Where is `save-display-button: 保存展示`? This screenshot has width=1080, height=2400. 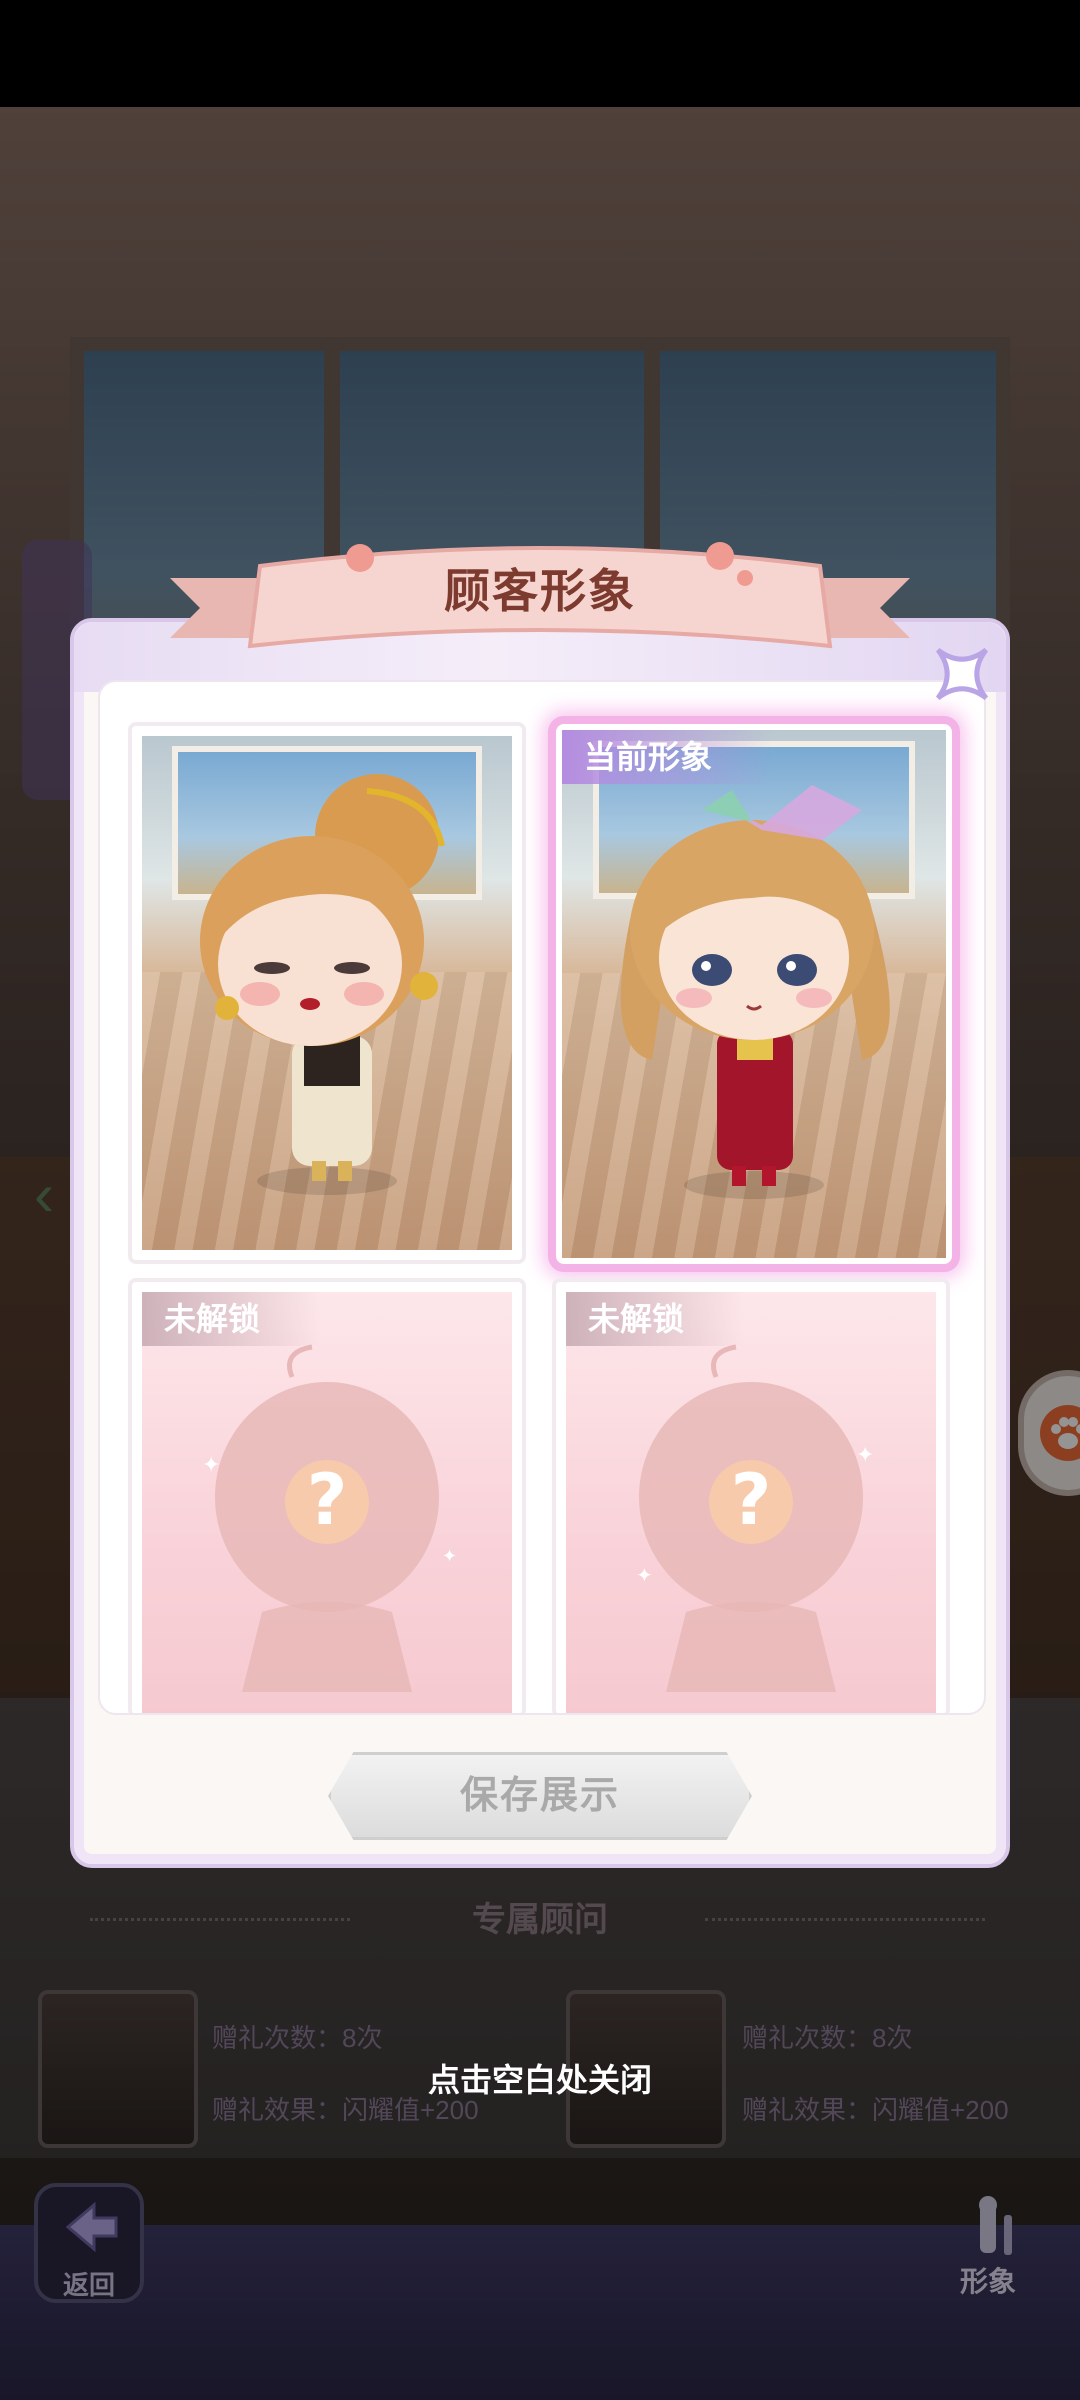 save-display-button: 保存展示 is located at coordinates (540, 1796).